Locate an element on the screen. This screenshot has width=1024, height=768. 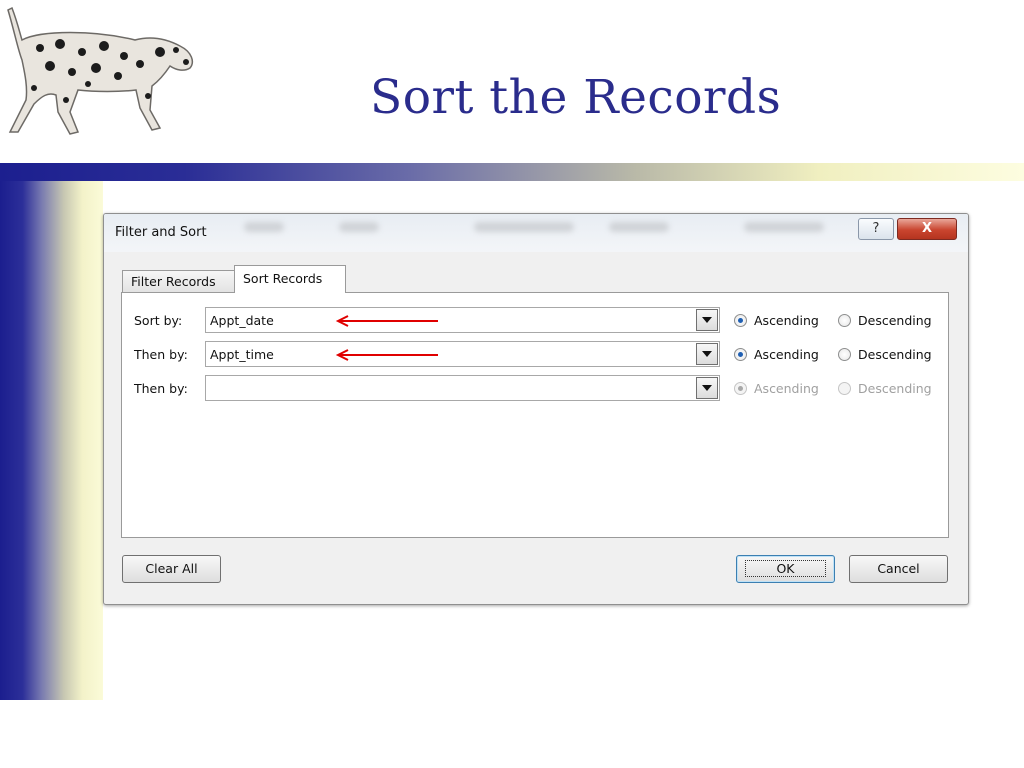
then-by-ascending-label-2: Ascending is located at coordinates (786, 388).